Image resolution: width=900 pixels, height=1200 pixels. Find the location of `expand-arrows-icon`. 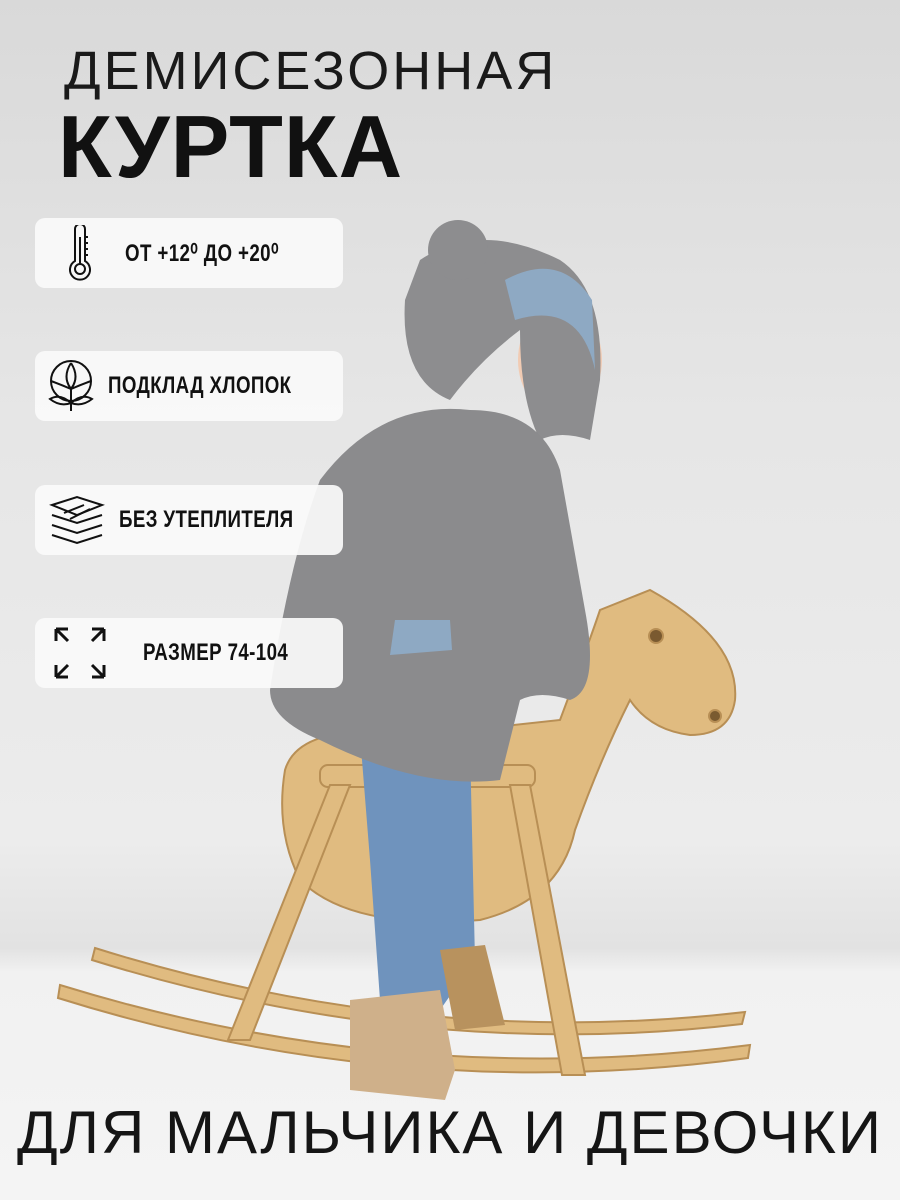

expand-arrows-icon is located at coordinates (80, 653).